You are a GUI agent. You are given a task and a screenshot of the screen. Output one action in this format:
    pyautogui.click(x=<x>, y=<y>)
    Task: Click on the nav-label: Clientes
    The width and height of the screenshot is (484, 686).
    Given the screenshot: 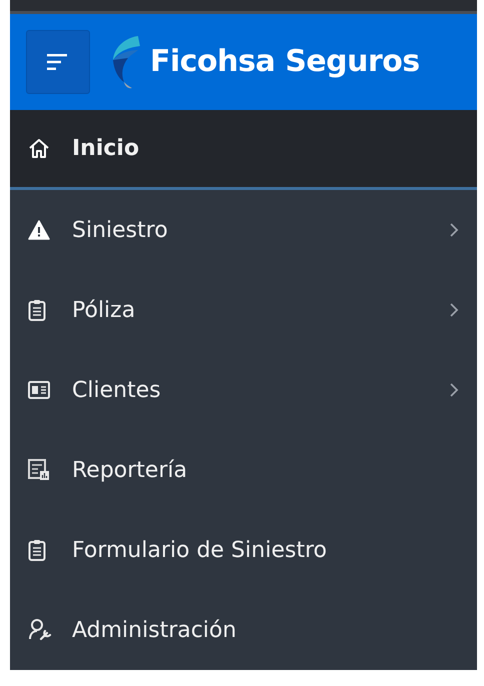 What is the action you would take?
    pyautogui.click(x=117, y=390)
    